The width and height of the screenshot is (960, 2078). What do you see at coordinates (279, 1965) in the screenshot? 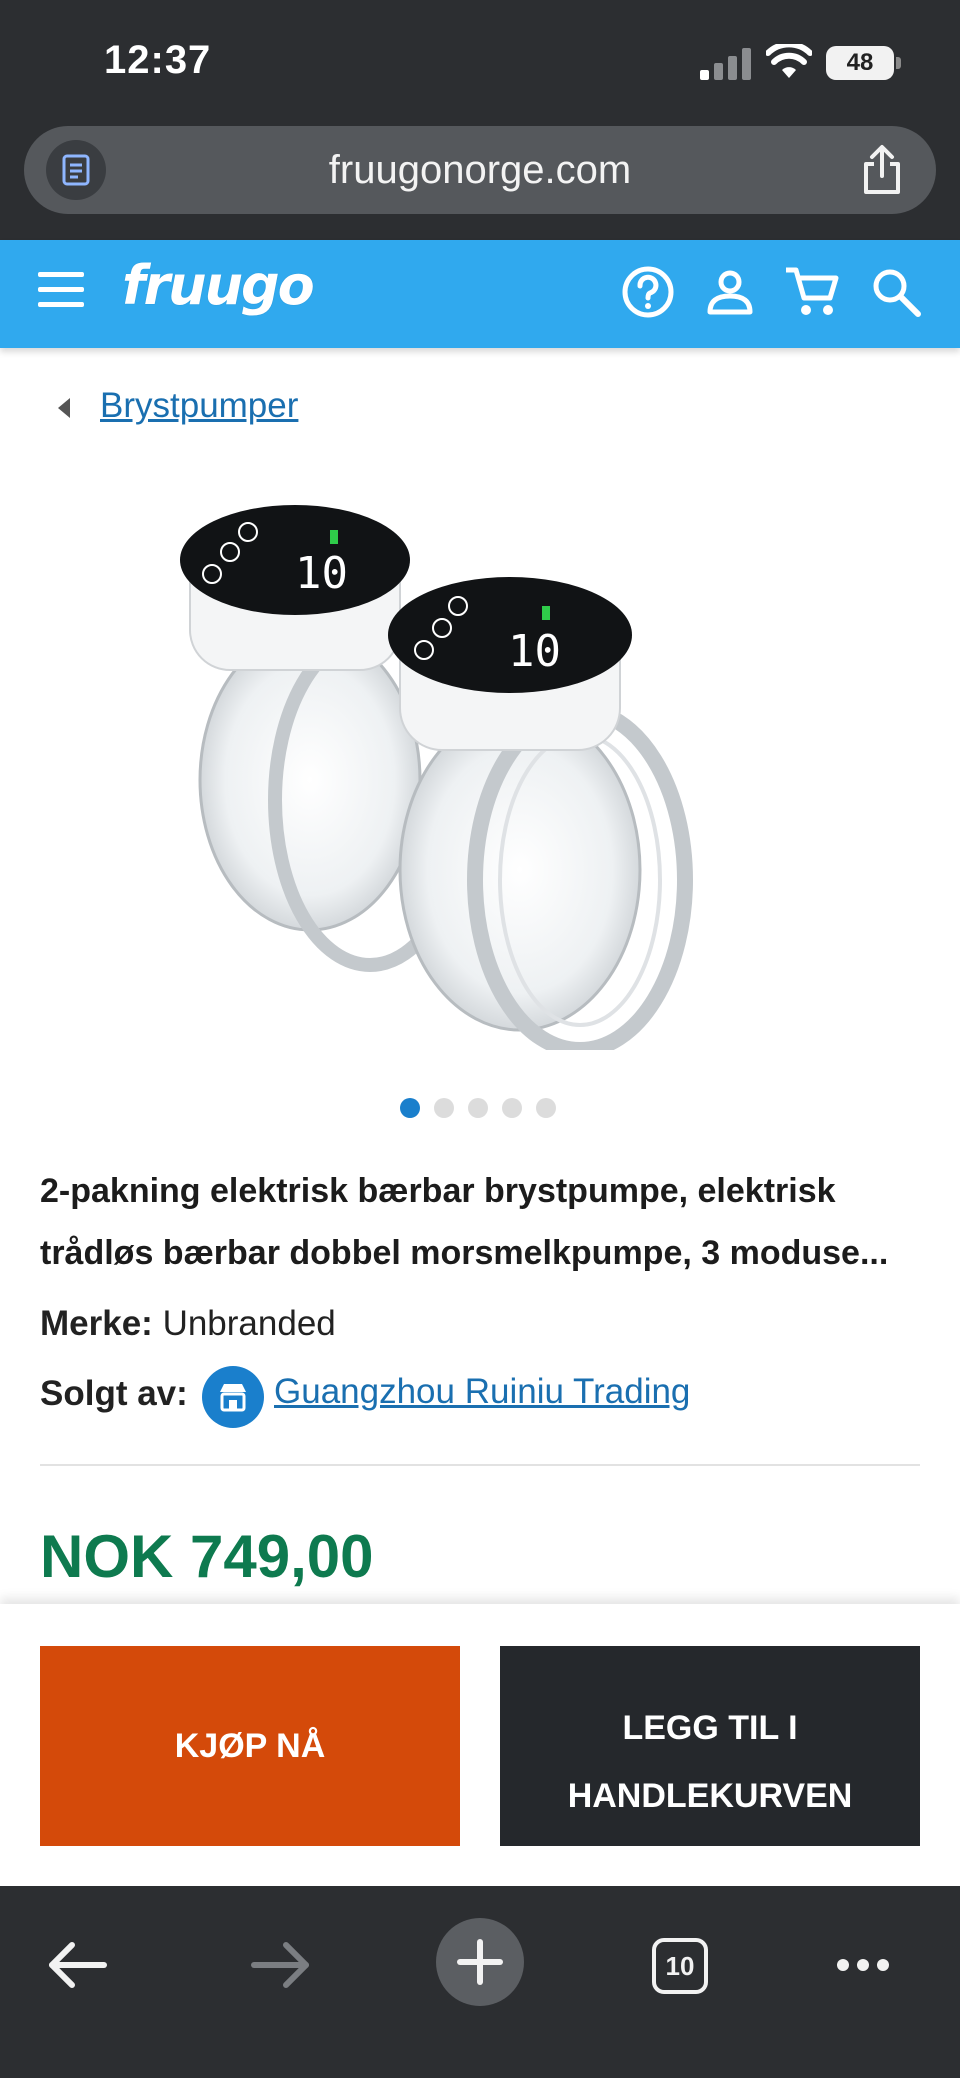
I see `forward-arrow-icon` at bounding box center [279, 1965].